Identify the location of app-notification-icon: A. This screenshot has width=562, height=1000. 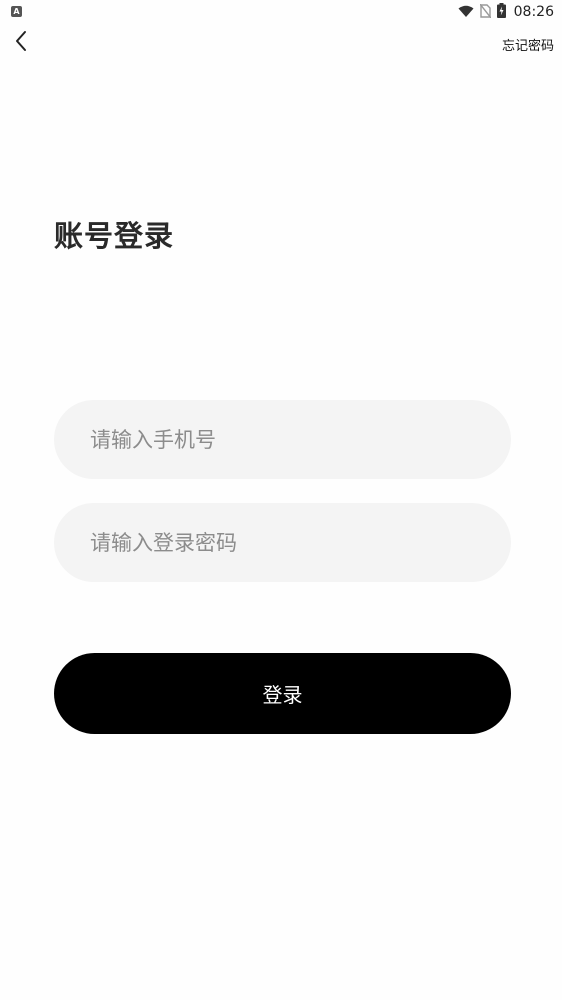
(16, 11).